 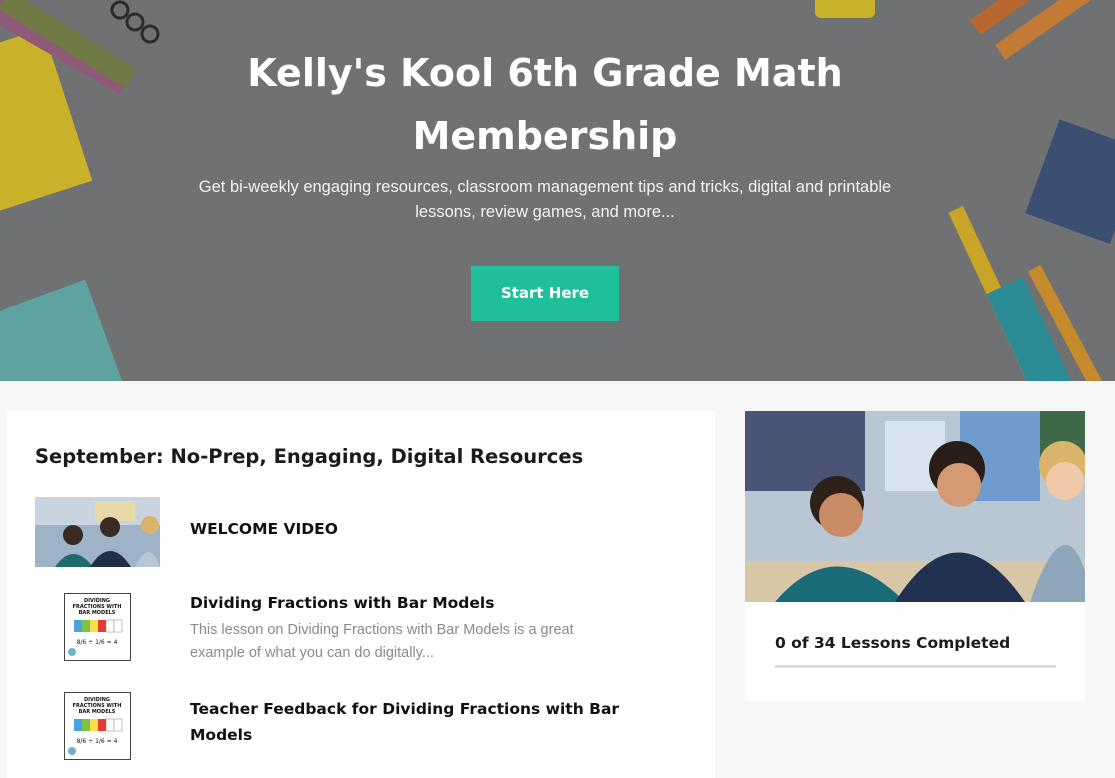 What do you see at coordinates (97, 532) in the screenshot?
I see `lesson-thumbnail` at bounding box center [97, 532].